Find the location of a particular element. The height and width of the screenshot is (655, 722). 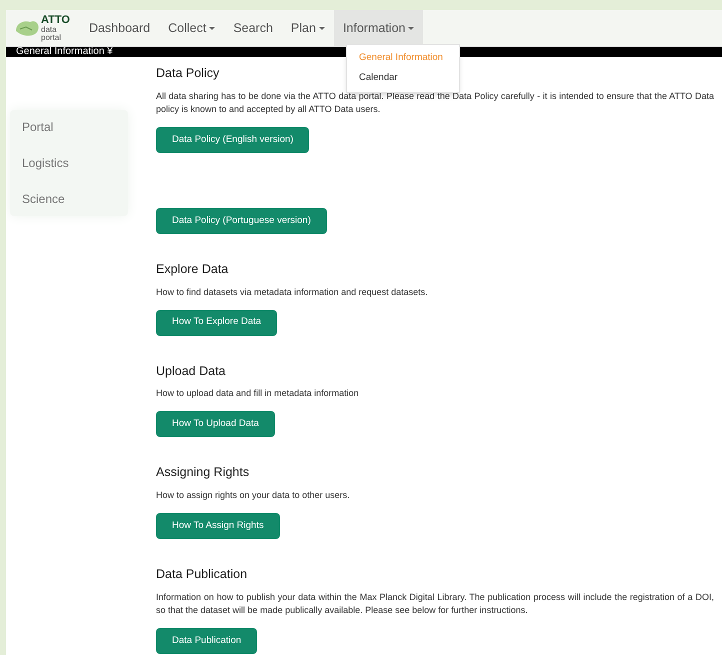

section-text: Information on how to publish your data within the Max Planck Digital Library. The publication process will include the registration of a DOI, so that the dataset will be made publically available. Please see below for further instructions. is located at coordinates (435, 603).